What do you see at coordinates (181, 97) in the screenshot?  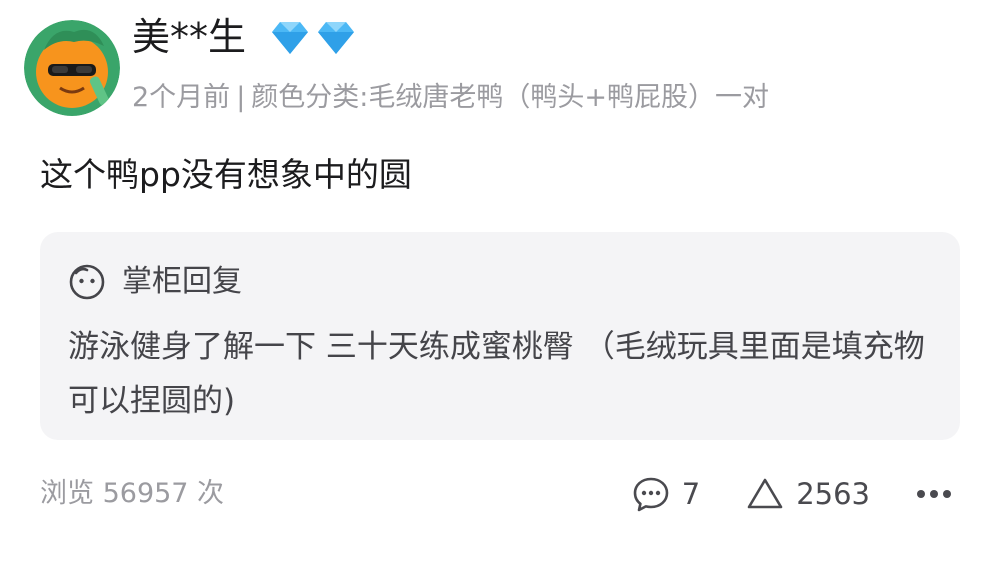 I see `review-time: 2个月前` at bounding box center [181, 97].